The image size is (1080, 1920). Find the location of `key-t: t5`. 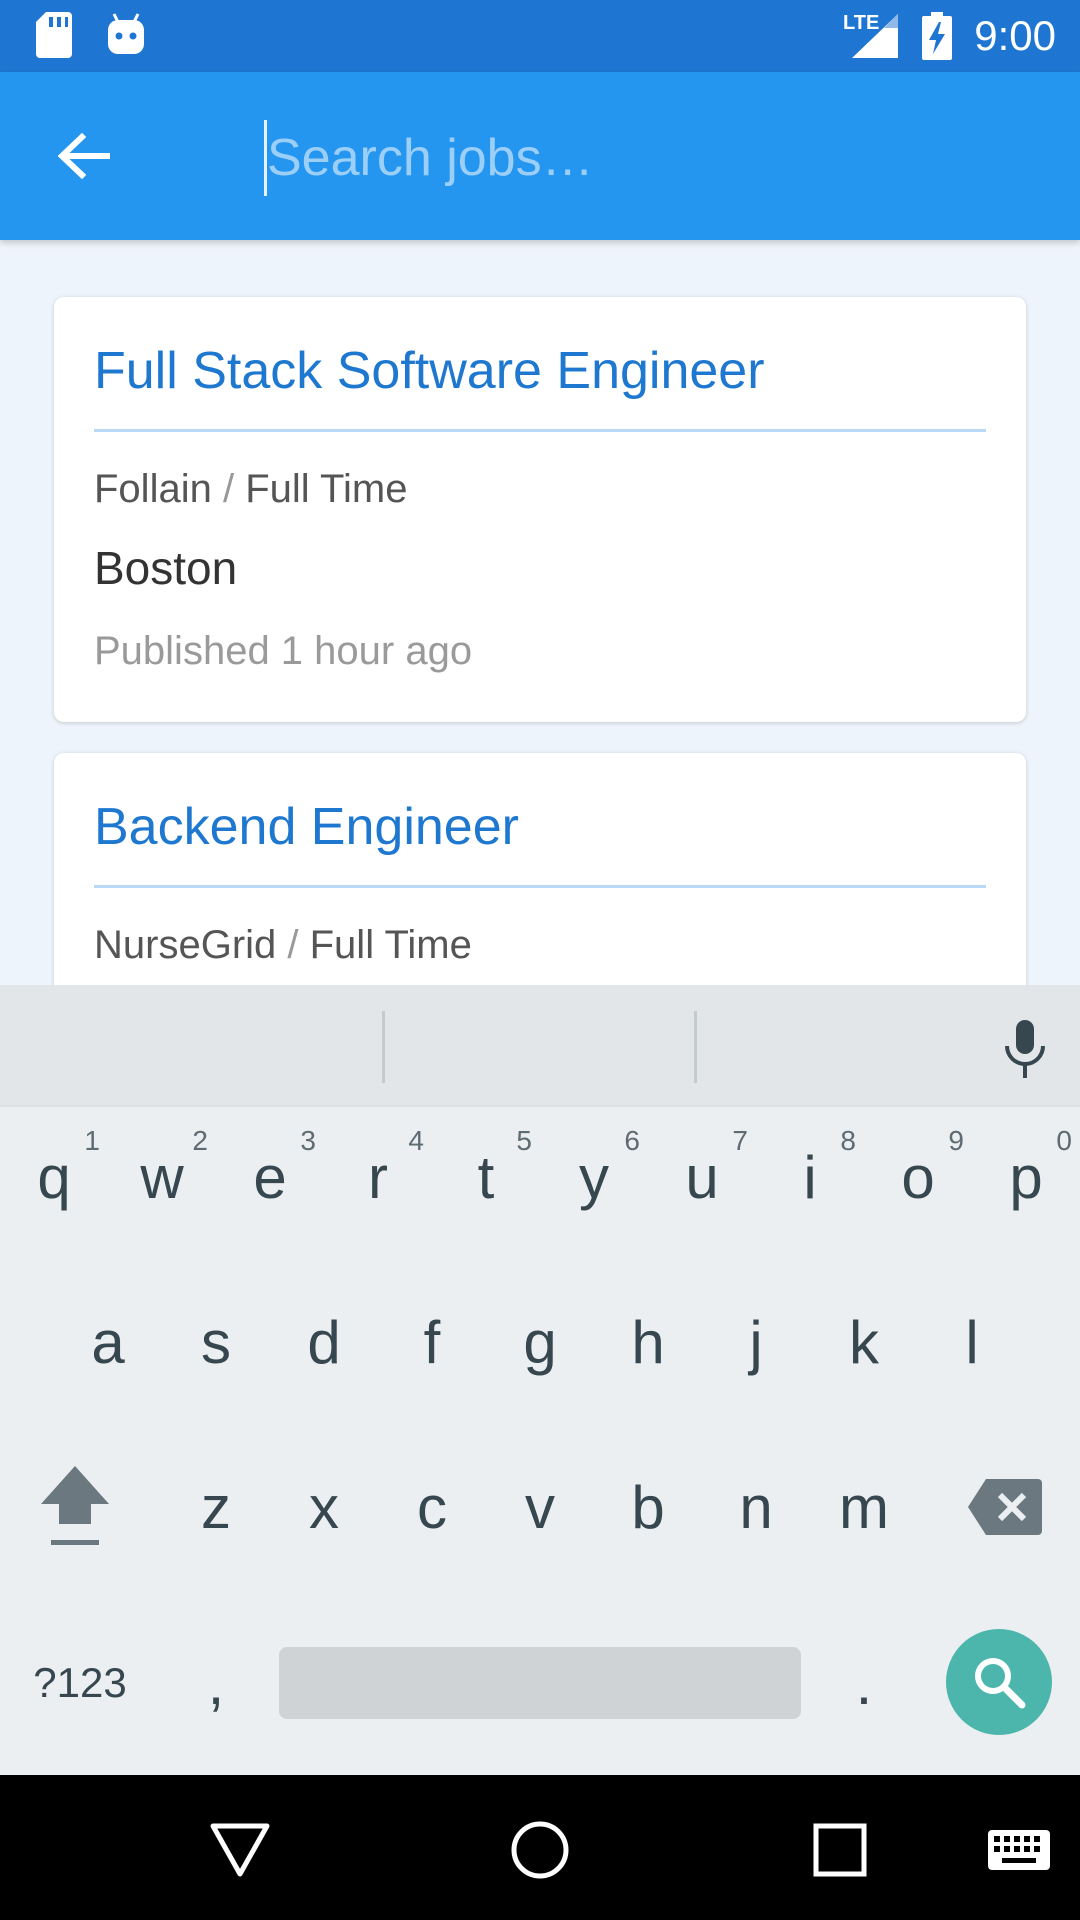

key-t: t5 is located at coordinates (486, 1177).